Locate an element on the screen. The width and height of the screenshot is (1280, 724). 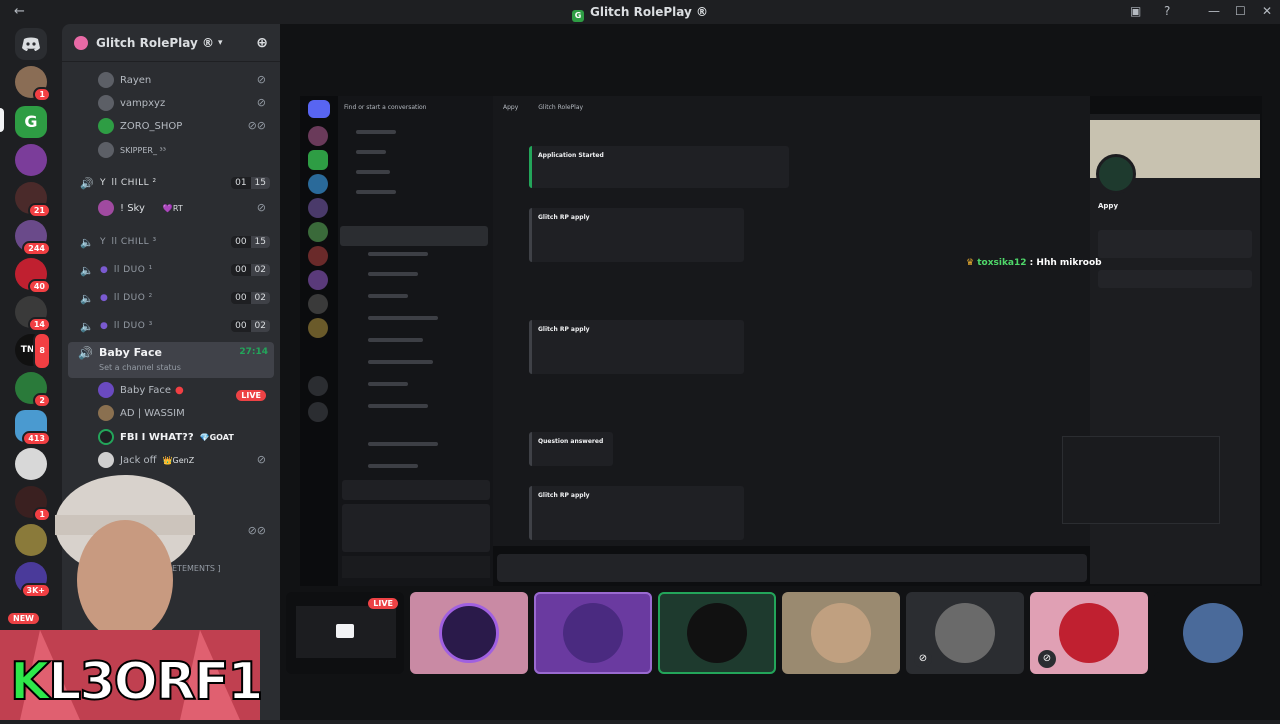
speaker-icon: 🔊 is located at coordinates (87, 183).